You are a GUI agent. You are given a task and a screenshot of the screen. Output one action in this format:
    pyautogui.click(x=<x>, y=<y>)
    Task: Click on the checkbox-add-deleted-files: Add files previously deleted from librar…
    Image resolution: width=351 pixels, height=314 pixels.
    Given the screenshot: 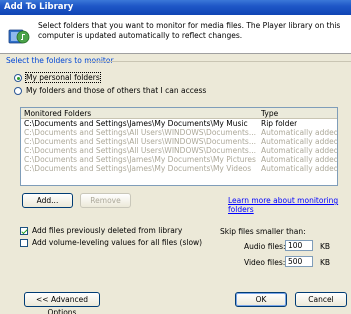 What is the action you would take?
    pyautogui.click(x=101, y=230)
    